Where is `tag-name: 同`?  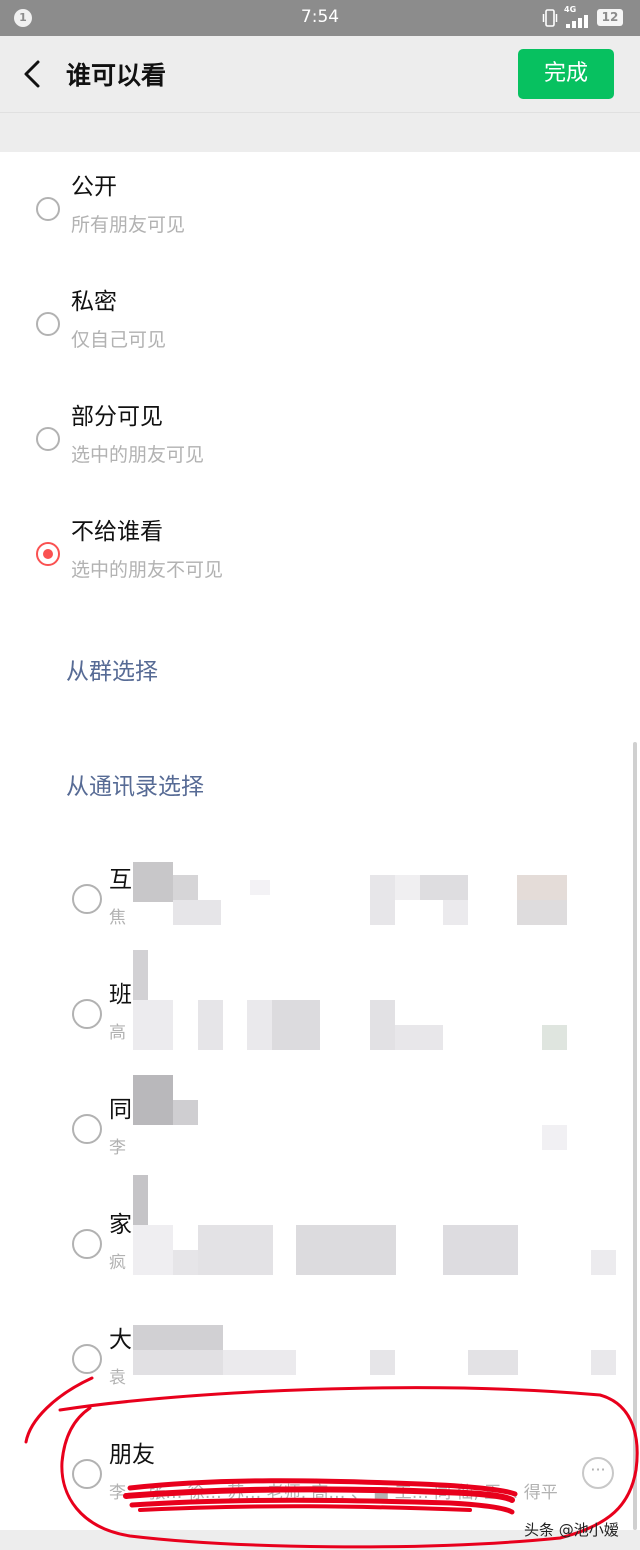
tag-name: 同 is located at coordinates (120, 1110).